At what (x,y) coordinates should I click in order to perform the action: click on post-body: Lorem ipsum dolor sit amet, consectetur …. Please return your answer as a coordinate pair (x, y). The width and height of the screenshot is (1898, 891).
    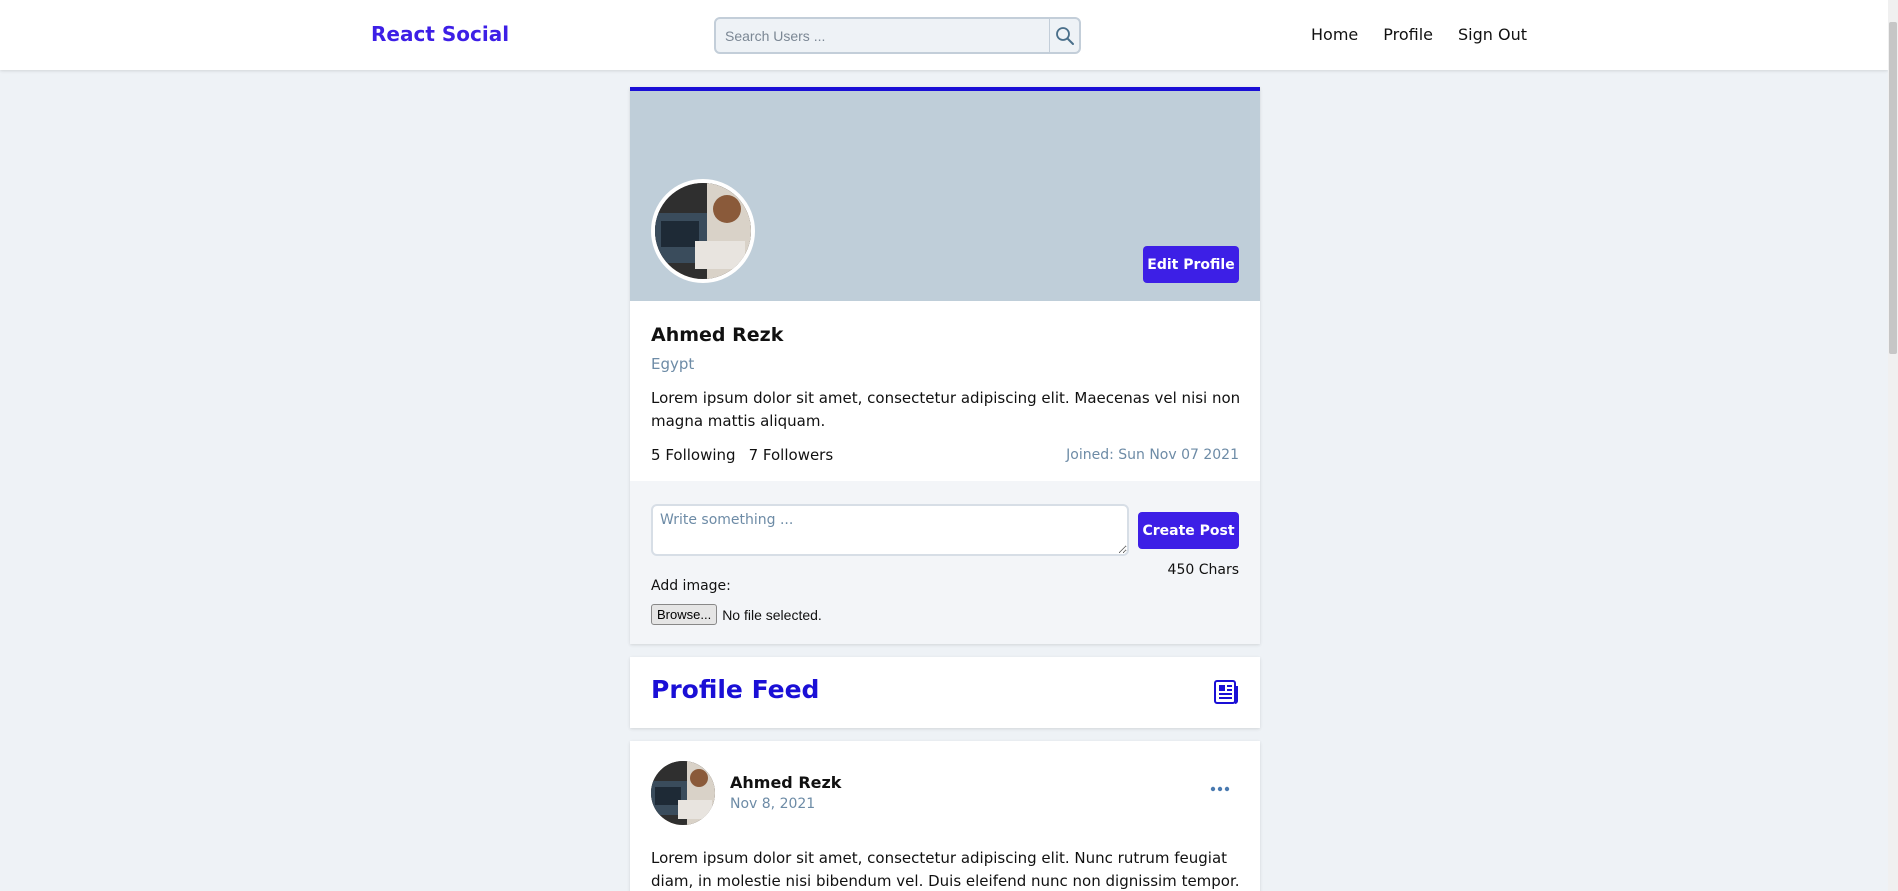
    Looking at the image, I should click on (945, 869).